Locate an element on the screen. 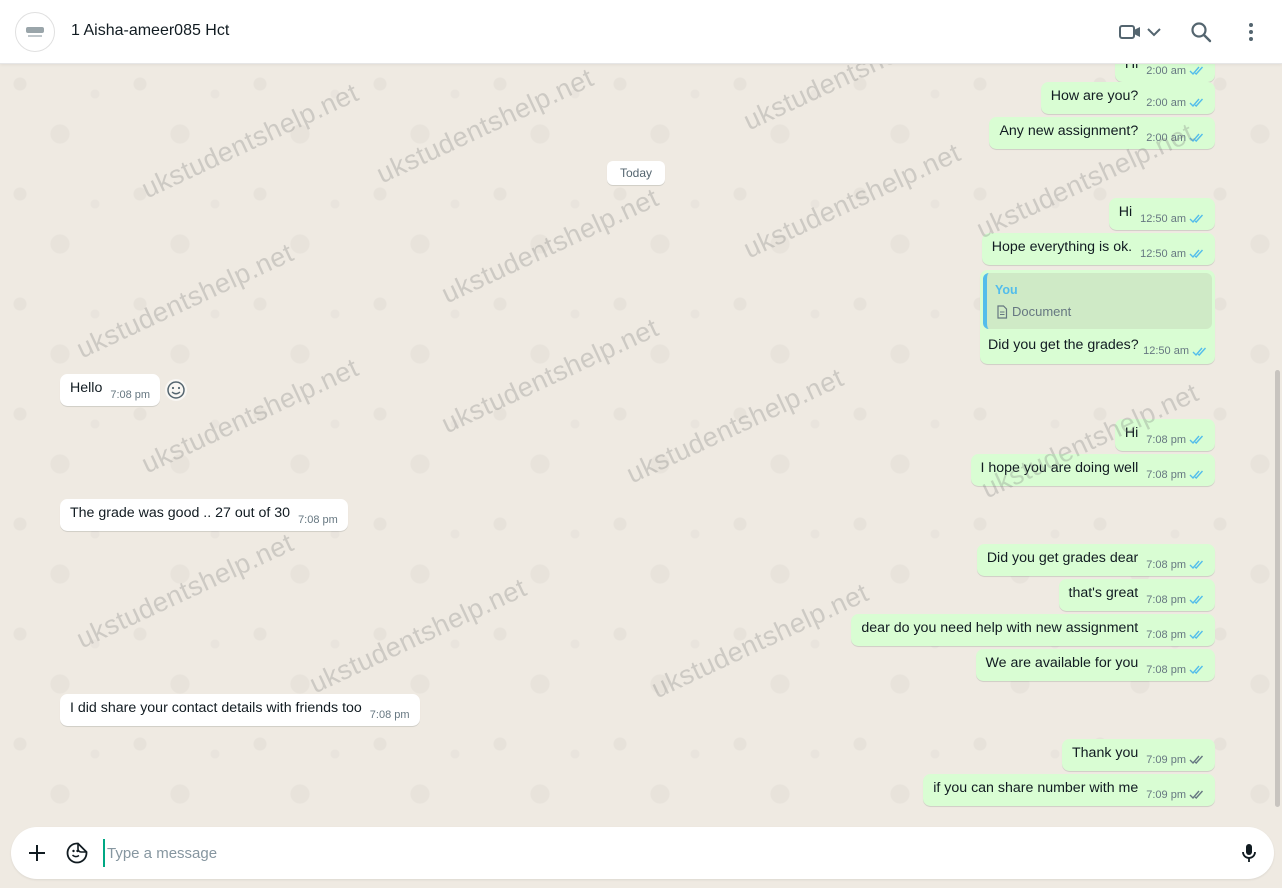 This screenshot has width=1282, height=888. message-outgoing: I hope you are doing well 7:08 pm is located at coordinates (1092, 470).